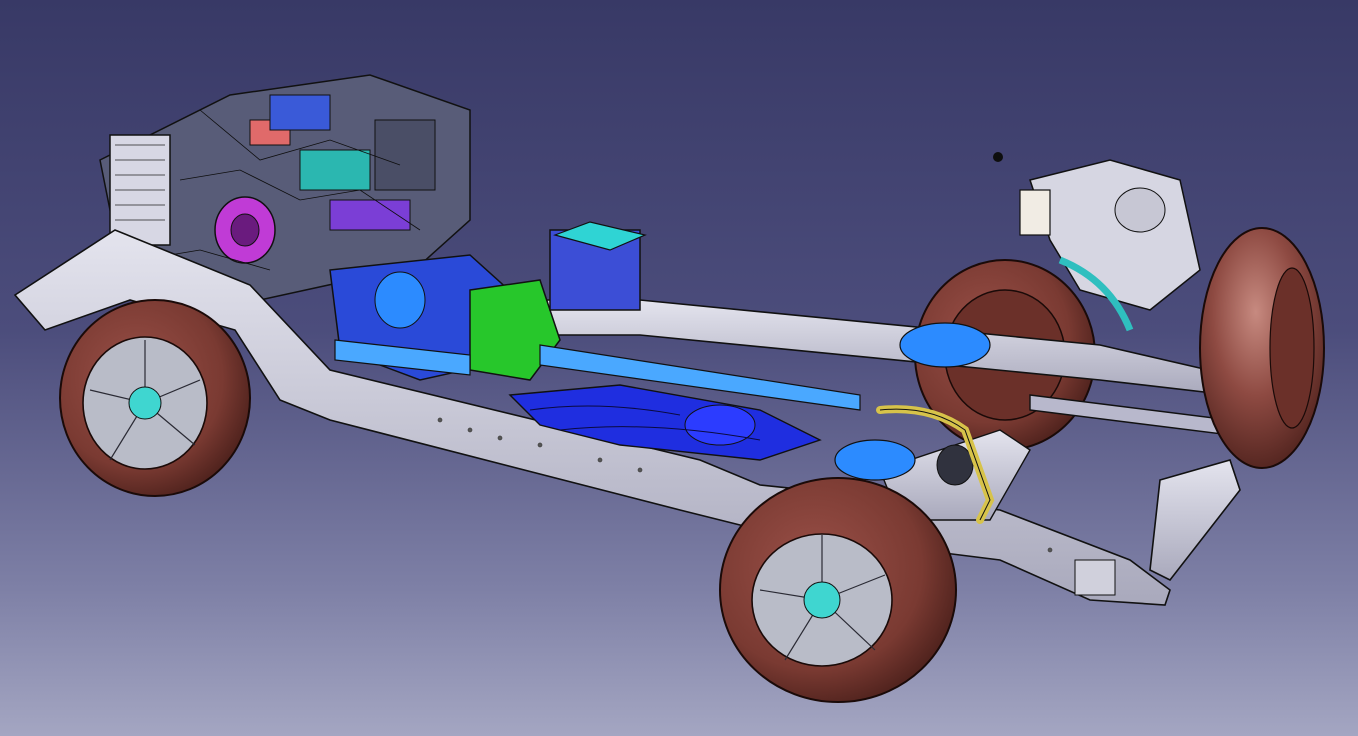 The image size is (1358, 736). Describe the element at coordinates (155, 398) in the screenshot. I see `front-left-wheel` at that location.